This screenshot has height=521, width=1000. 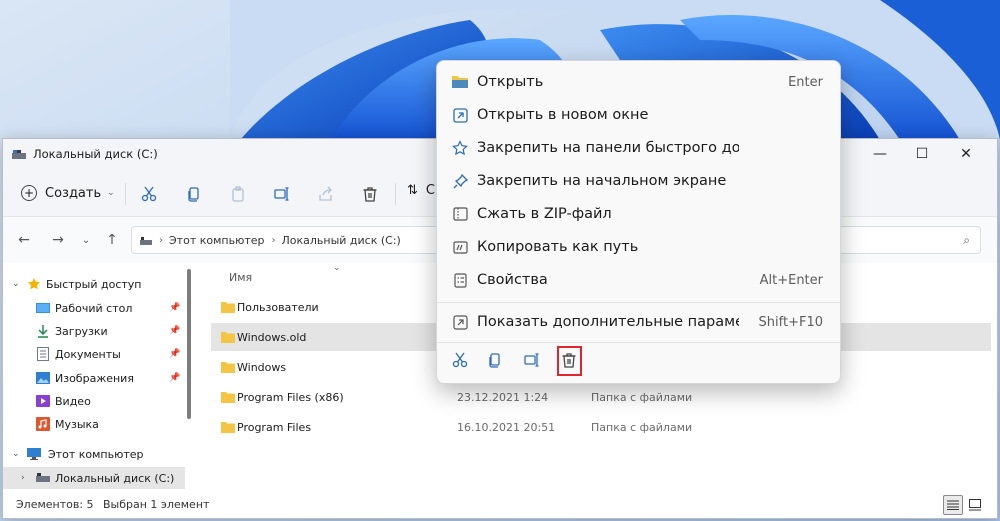 I want to click on breadcrumb-local-disk: Локальный диск (C:), so click(x=341, y=240).